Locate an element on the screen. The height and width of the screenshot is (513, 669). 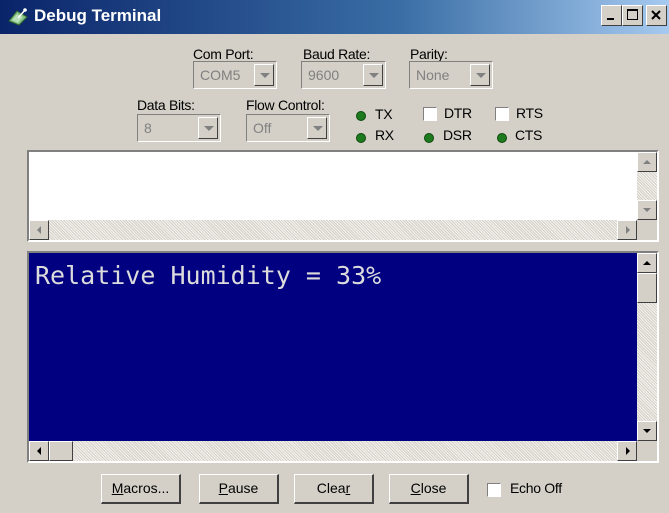
dsr-label: DSR is located at coordinates (457, 135).